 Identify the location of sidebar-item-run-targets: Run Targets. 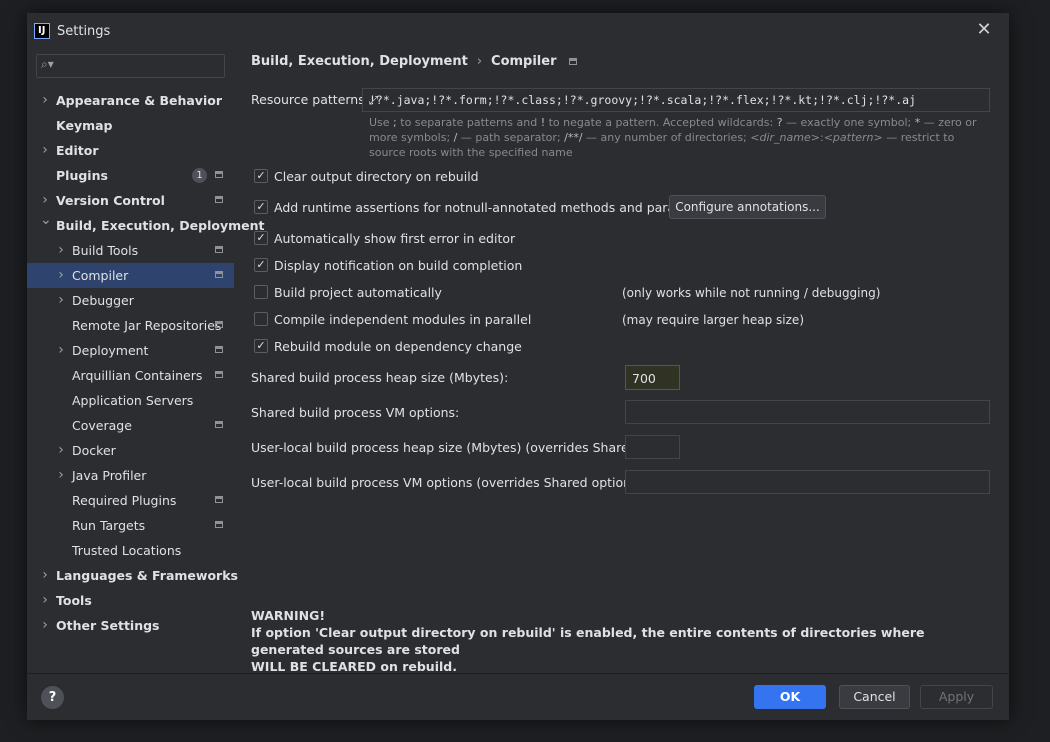
(130, 525).